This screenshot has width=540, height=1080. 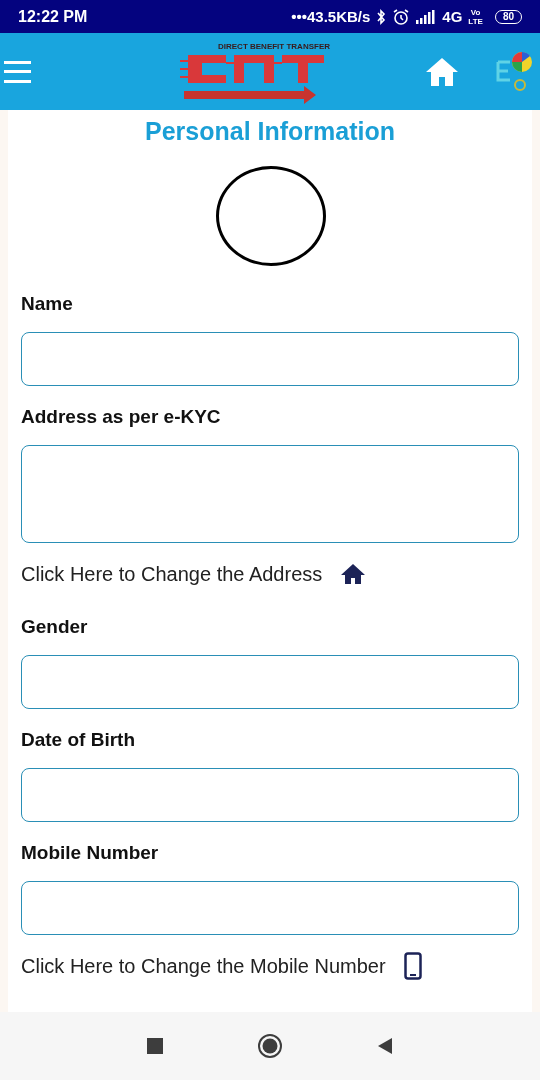 I want to click on home-icon, so click(x=353, y=574).